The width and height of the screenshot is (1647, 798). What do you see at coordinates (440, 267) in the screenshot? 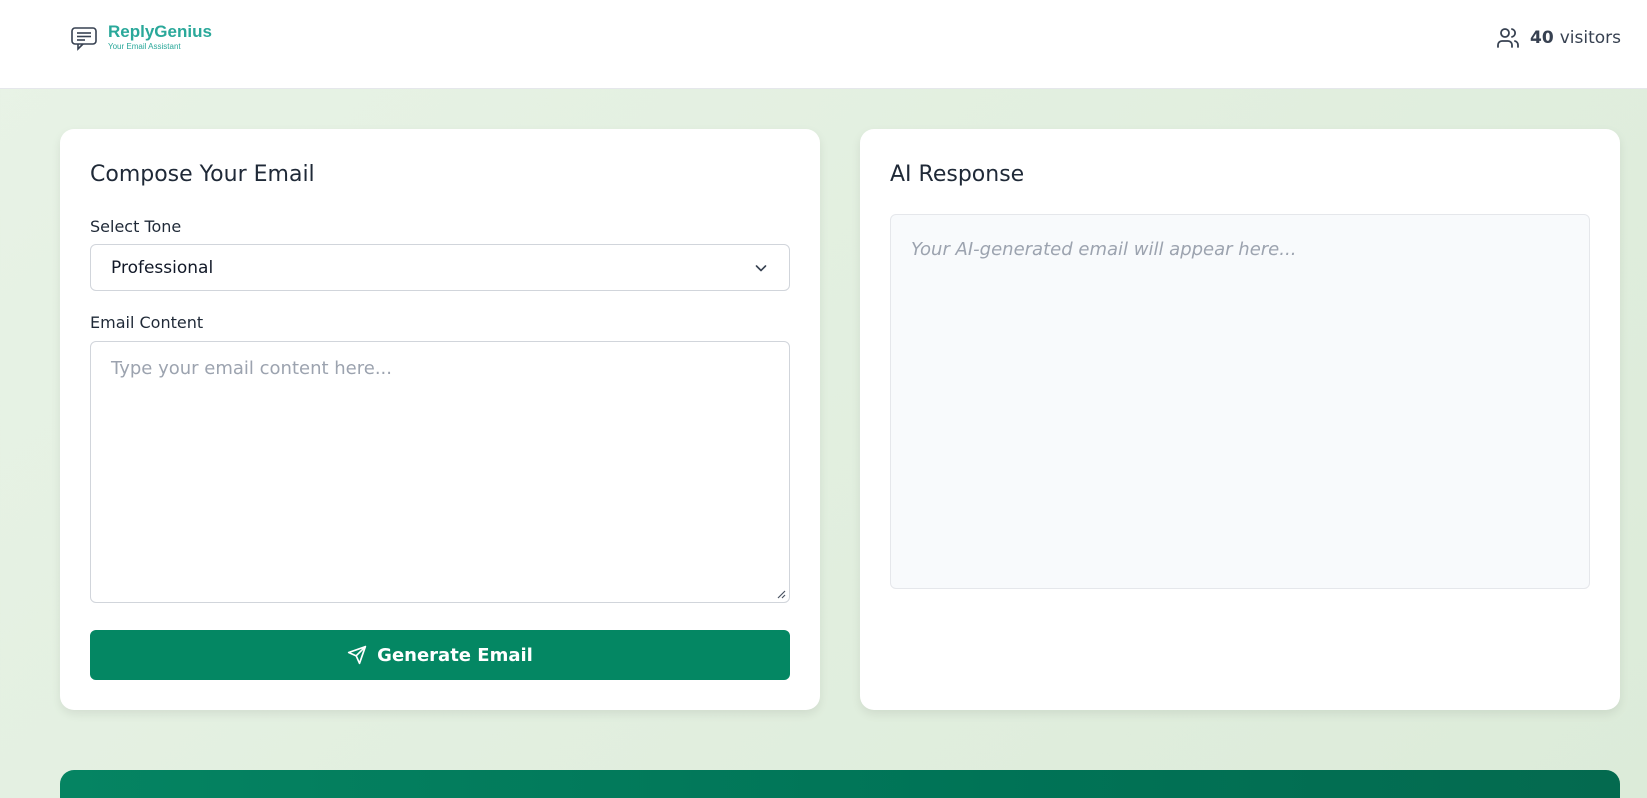
I see `tone-select: Professional` at bounding box center [440, 267].